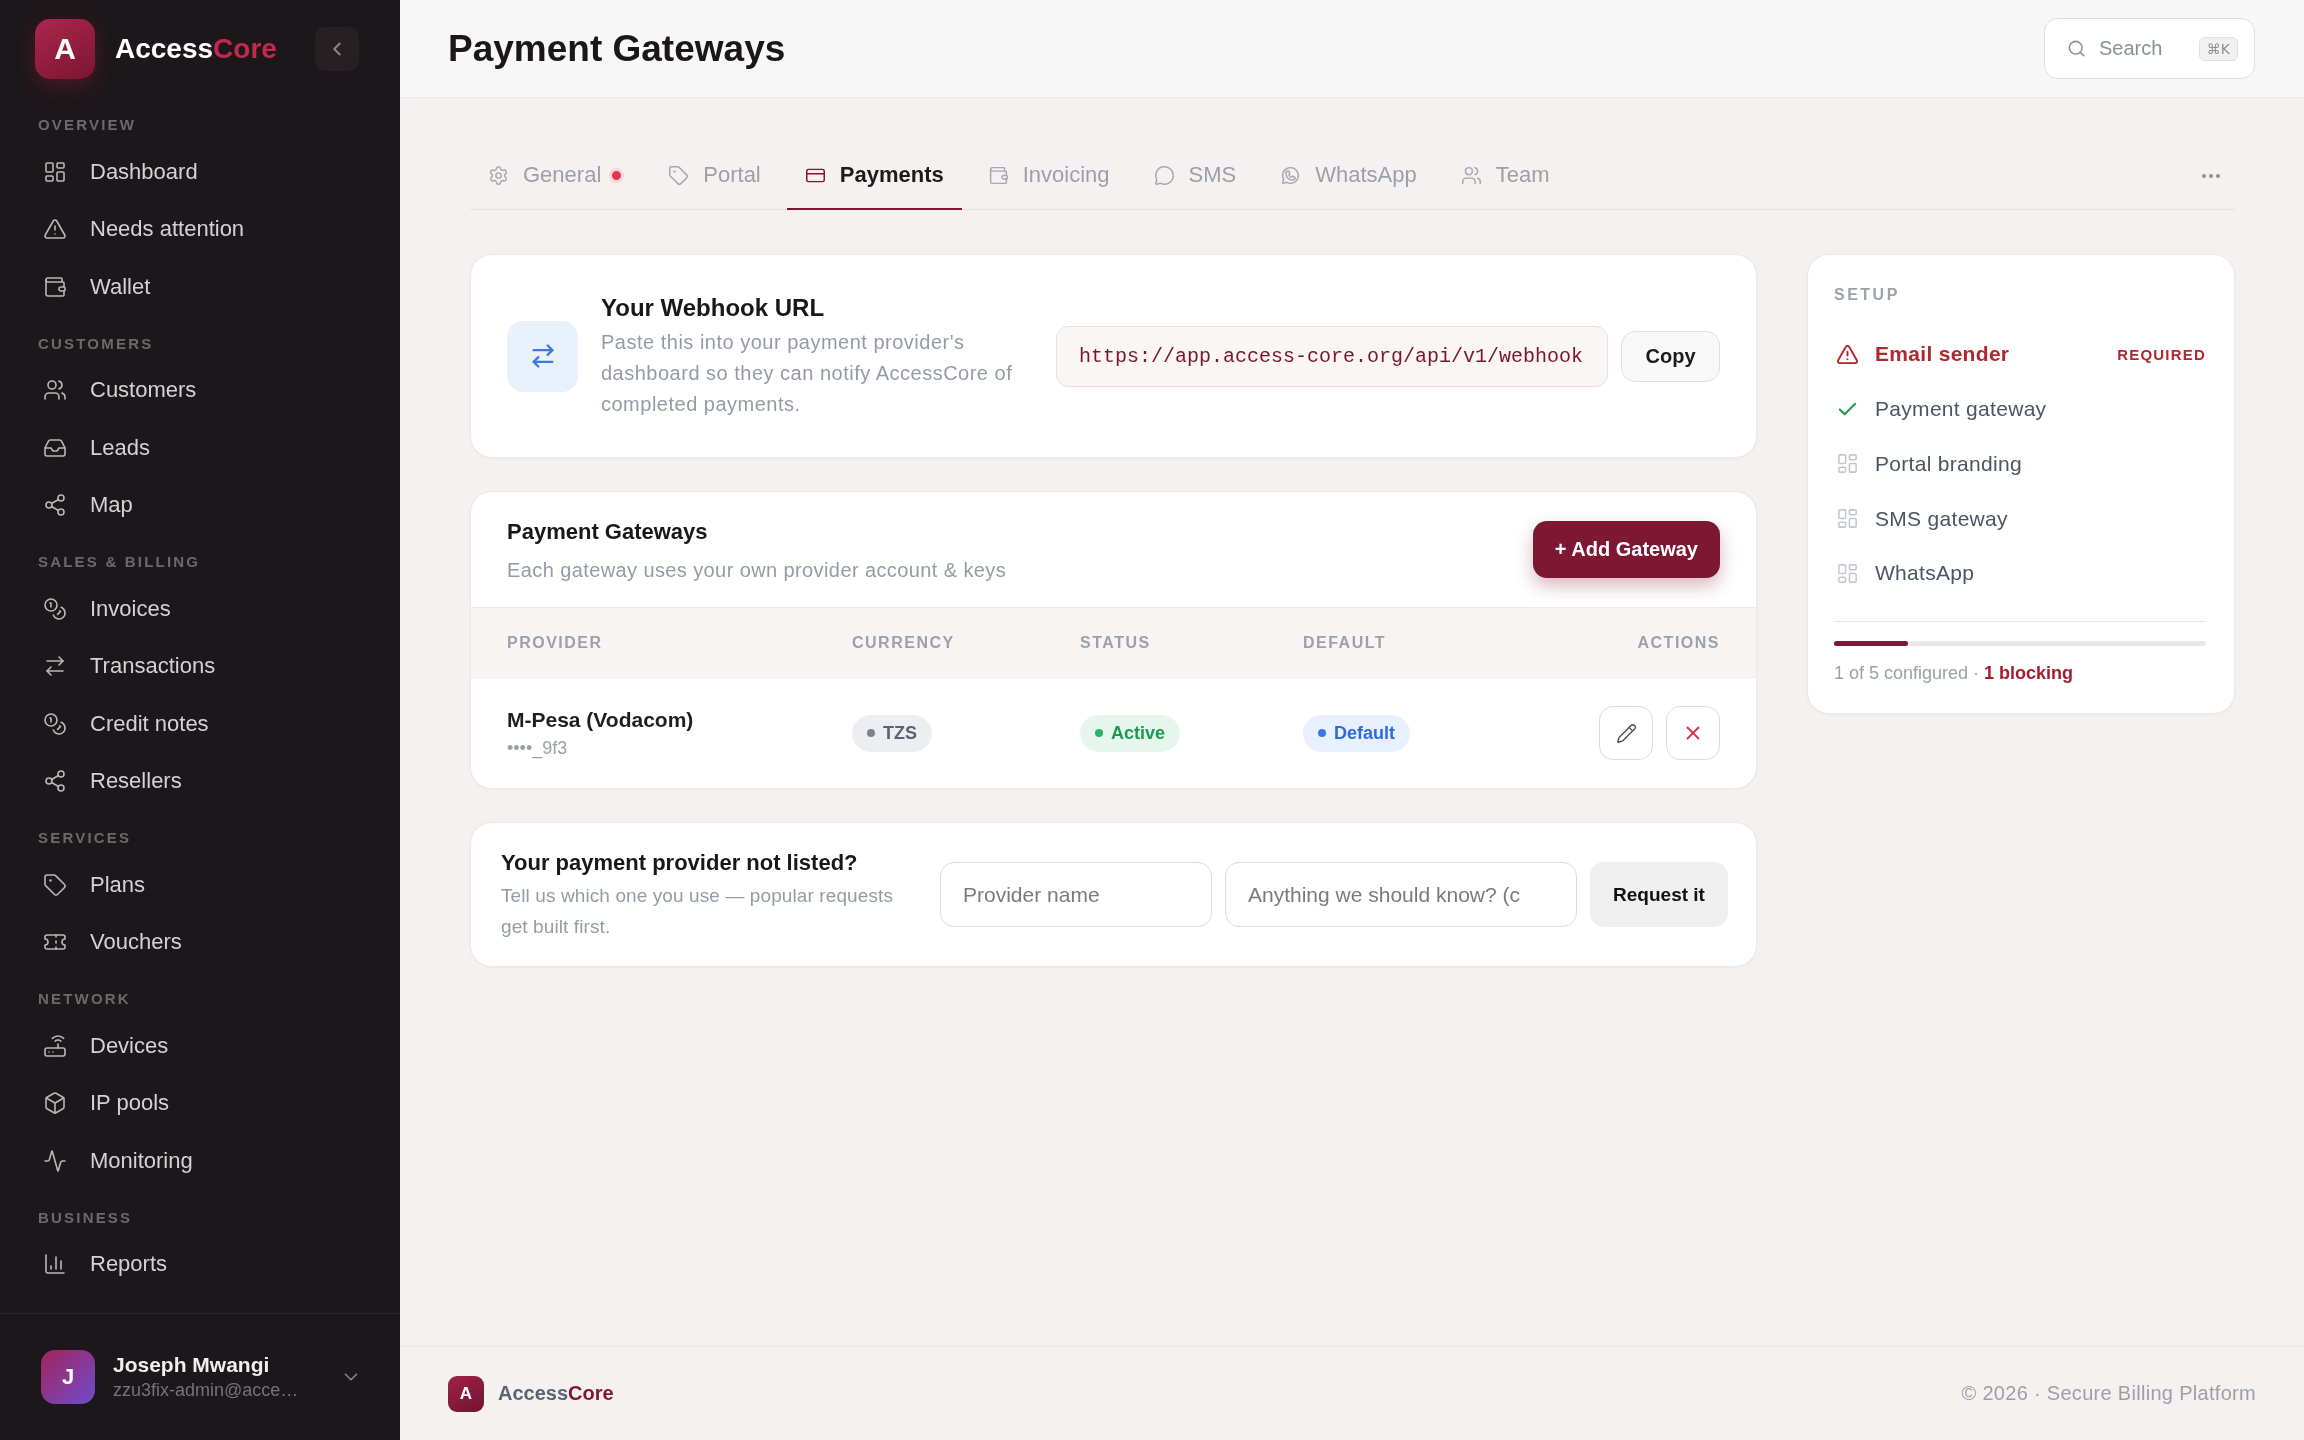  What do you see at coordinates (200, 781) in the screenshot?
I see `nav-item: Resellers` at bounding box center [200, 781].